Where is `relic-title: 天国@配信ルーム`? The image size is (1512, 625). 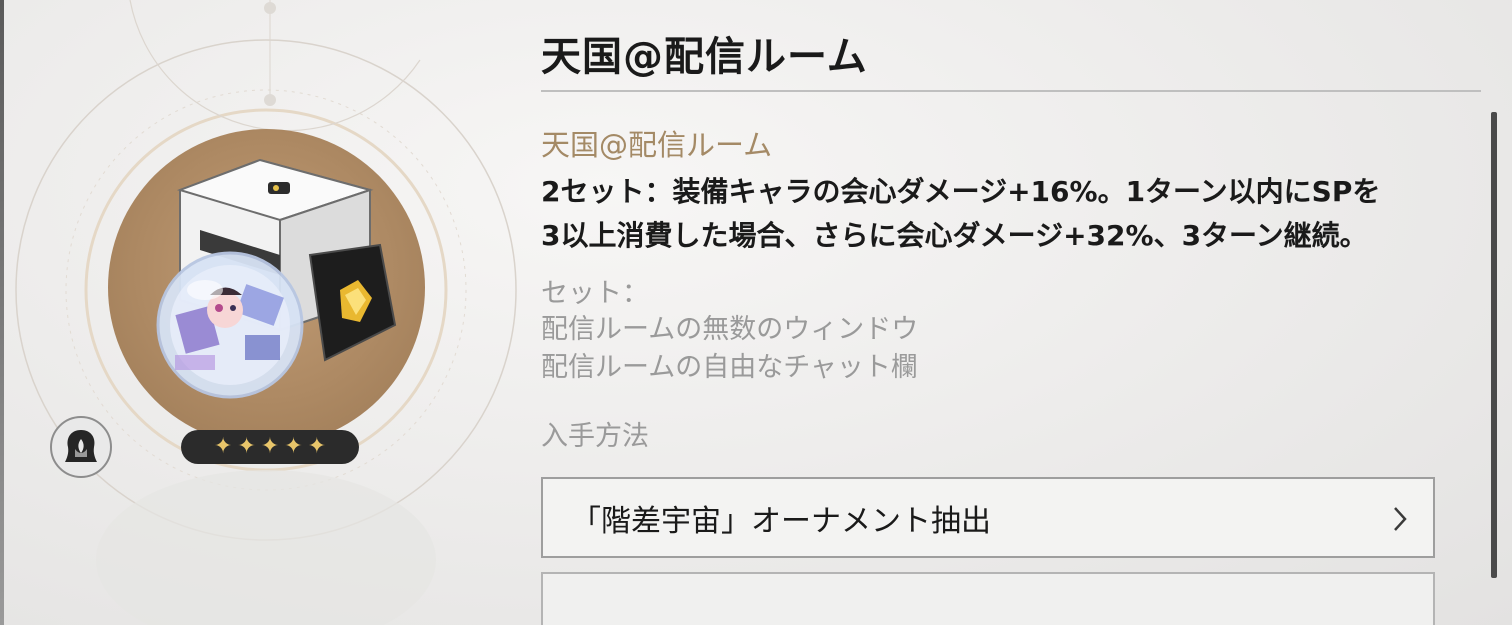
relic-title: 天国@配信ルーム is located at coordinates (704, 57).